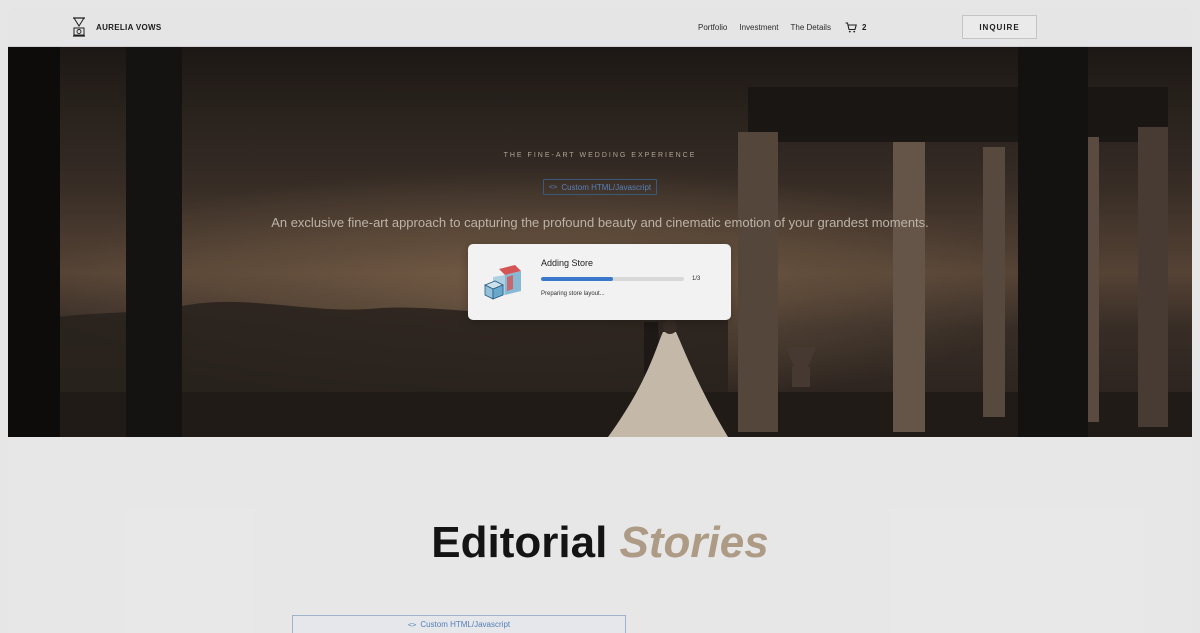  I want to click on cart-icon, so click(851, 27).